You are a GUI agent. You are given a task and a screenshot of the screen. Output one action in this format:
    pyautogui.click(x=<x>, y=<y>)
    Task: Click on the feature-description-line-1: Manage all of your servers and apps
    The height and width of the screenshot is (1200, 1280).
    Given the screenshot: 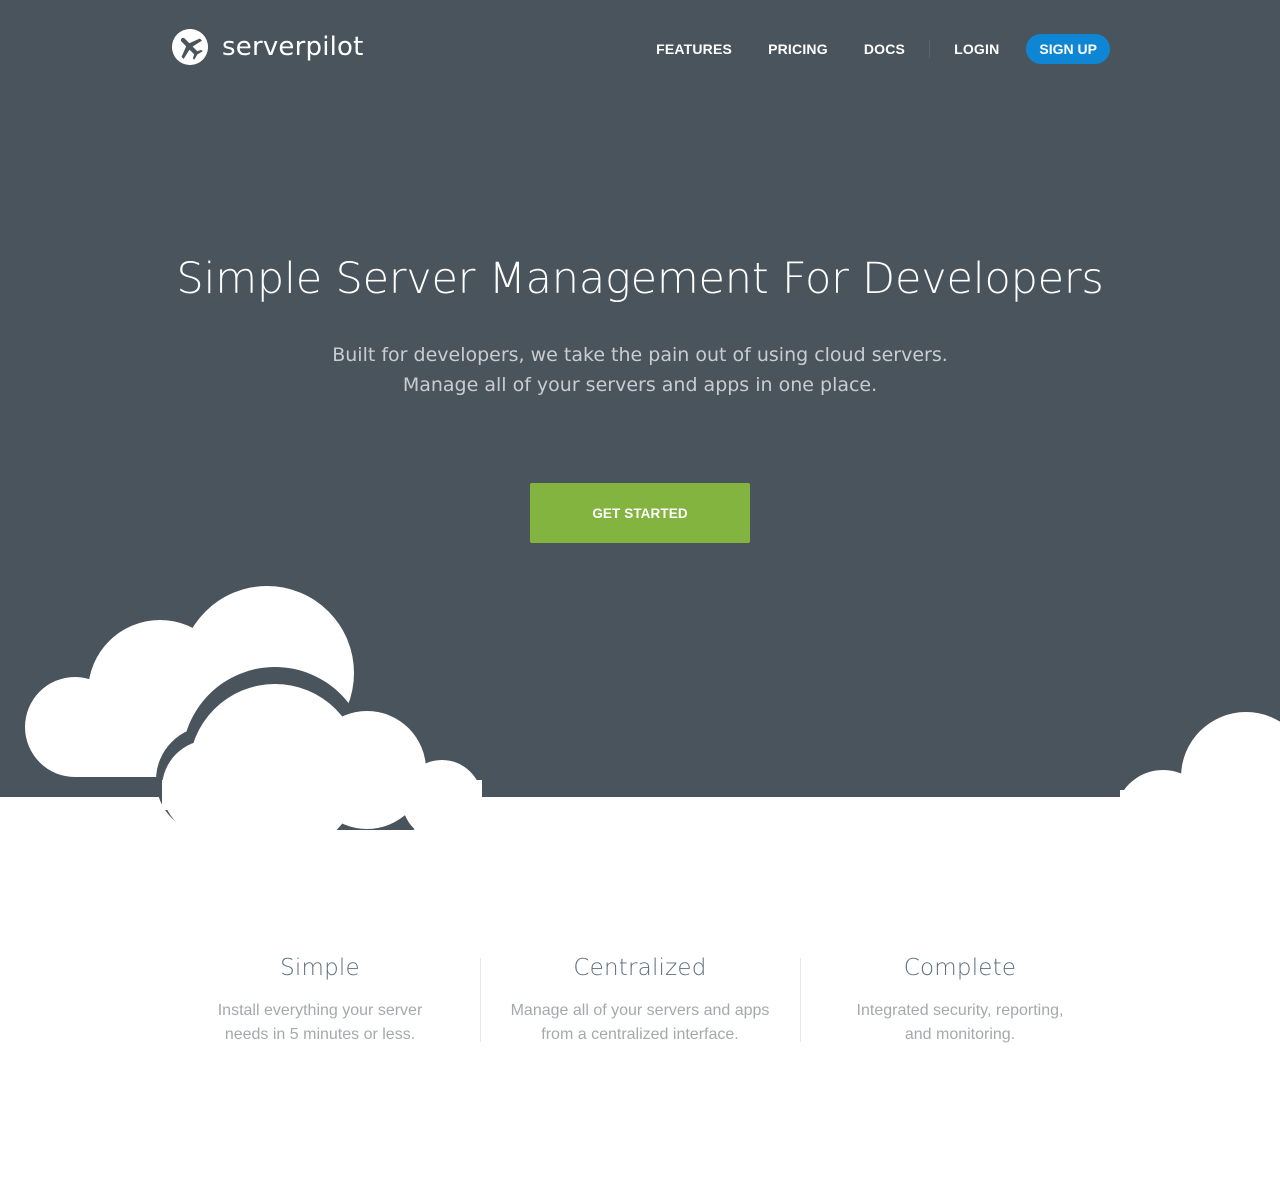 What is the action you would take?
    pyautogui.click(x=640, y=1010)
    